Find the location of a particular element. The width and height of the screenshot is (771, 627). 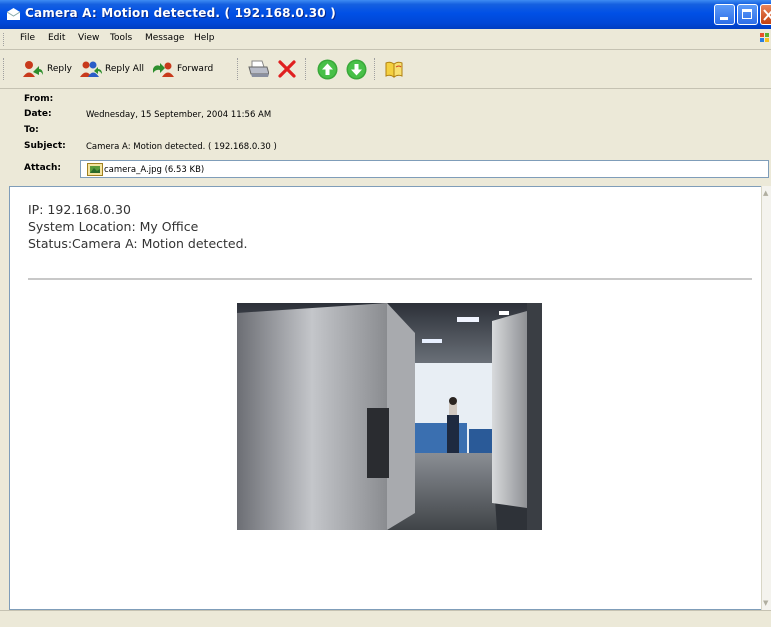

reply-button: Reply is located at coordinates (47, 69).